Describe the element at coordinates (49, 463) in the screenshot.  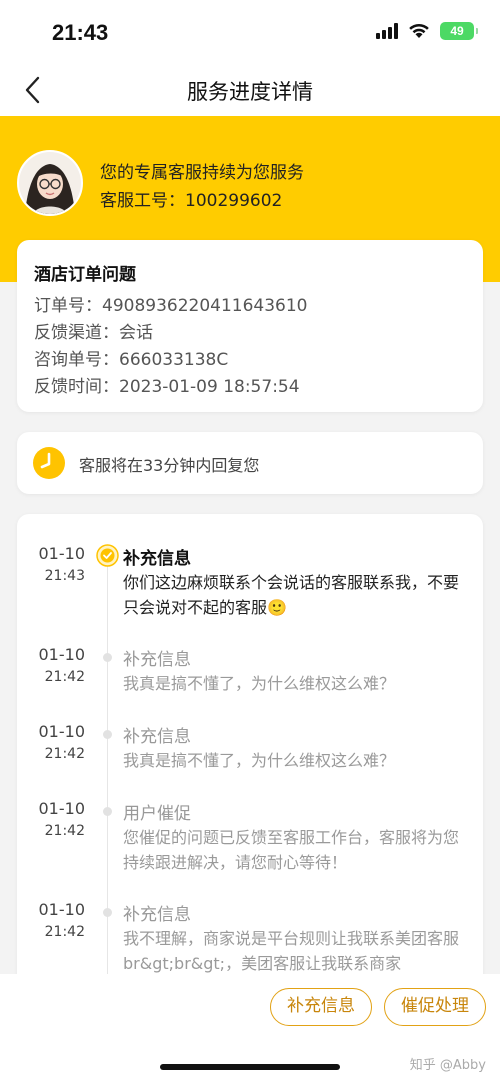
I see `clock-icon` at that location.